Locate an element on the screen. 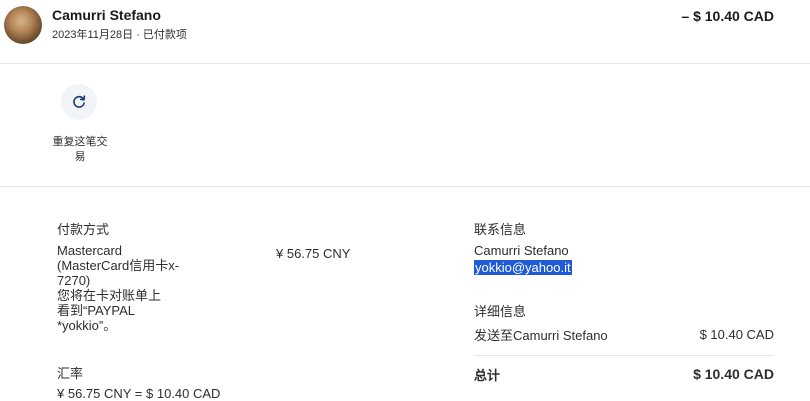 This screenshot has height=401, width=810. contact-name: Camurri Stefano is located at coordinates (521, 250).